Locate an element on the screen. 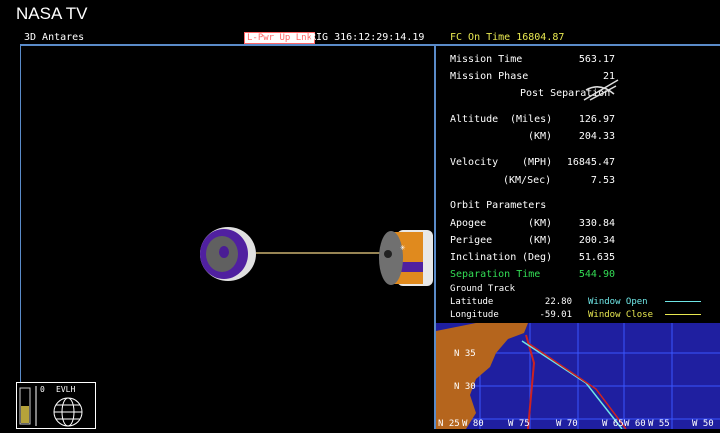  mission-phase-label: Mission Phase is located at coordinates (489, 76).